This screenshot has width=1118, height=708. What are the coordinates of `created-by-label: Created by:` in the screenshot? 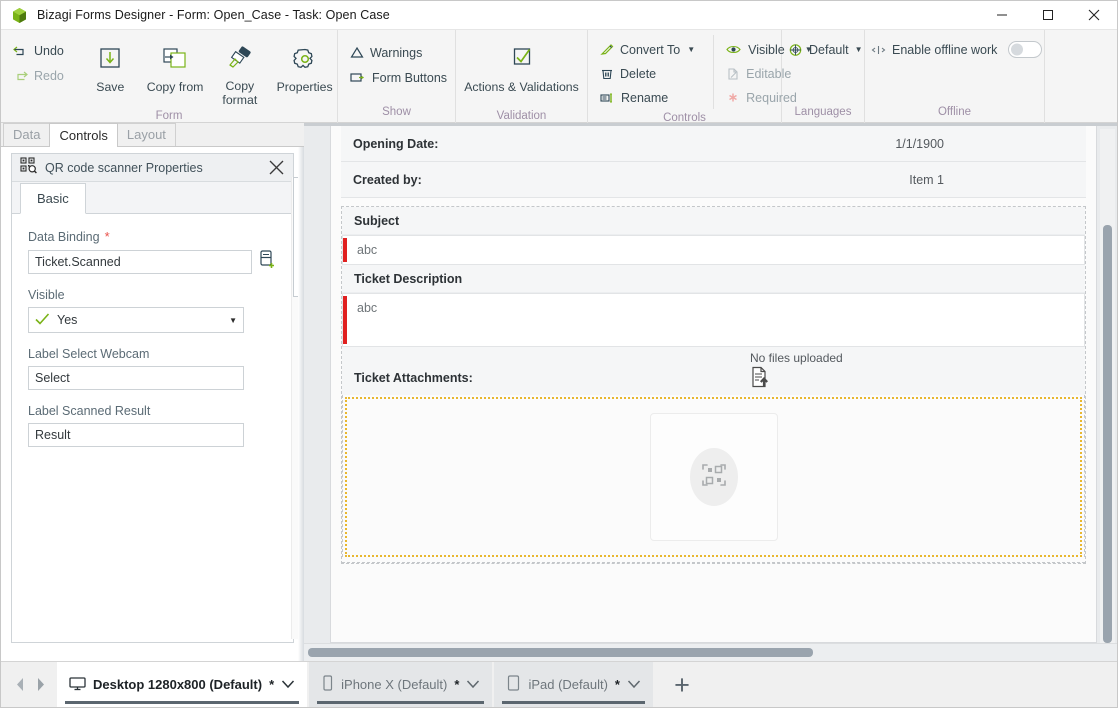 It's located at (387, 179).